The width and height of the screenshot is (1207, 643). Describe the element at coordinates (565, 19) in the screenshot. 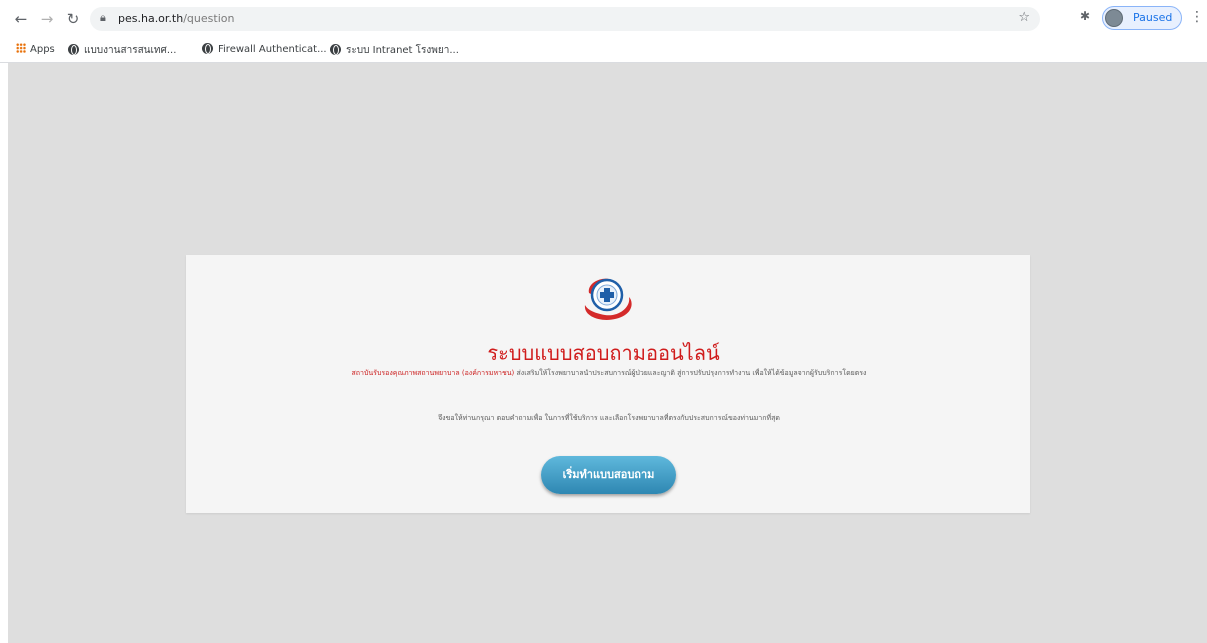

I see `address-bar: 🔒︎ pes.ha.or.th/question ☆` at that location.